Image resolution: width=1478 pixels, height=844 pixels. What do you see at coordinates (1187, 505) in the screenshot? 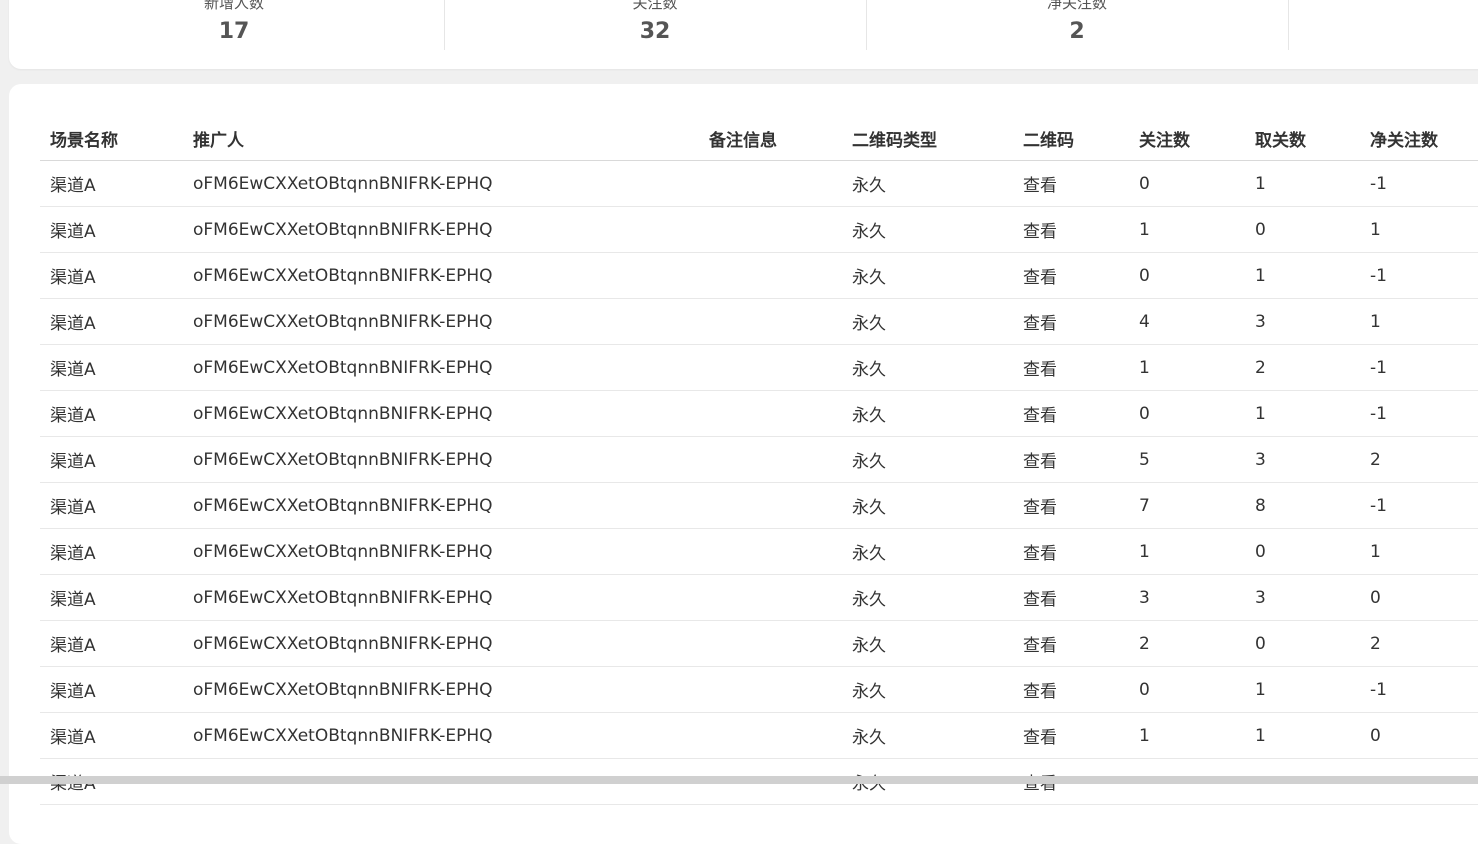
I see `cell-follow: 7` at bounding box center [1187, 505].